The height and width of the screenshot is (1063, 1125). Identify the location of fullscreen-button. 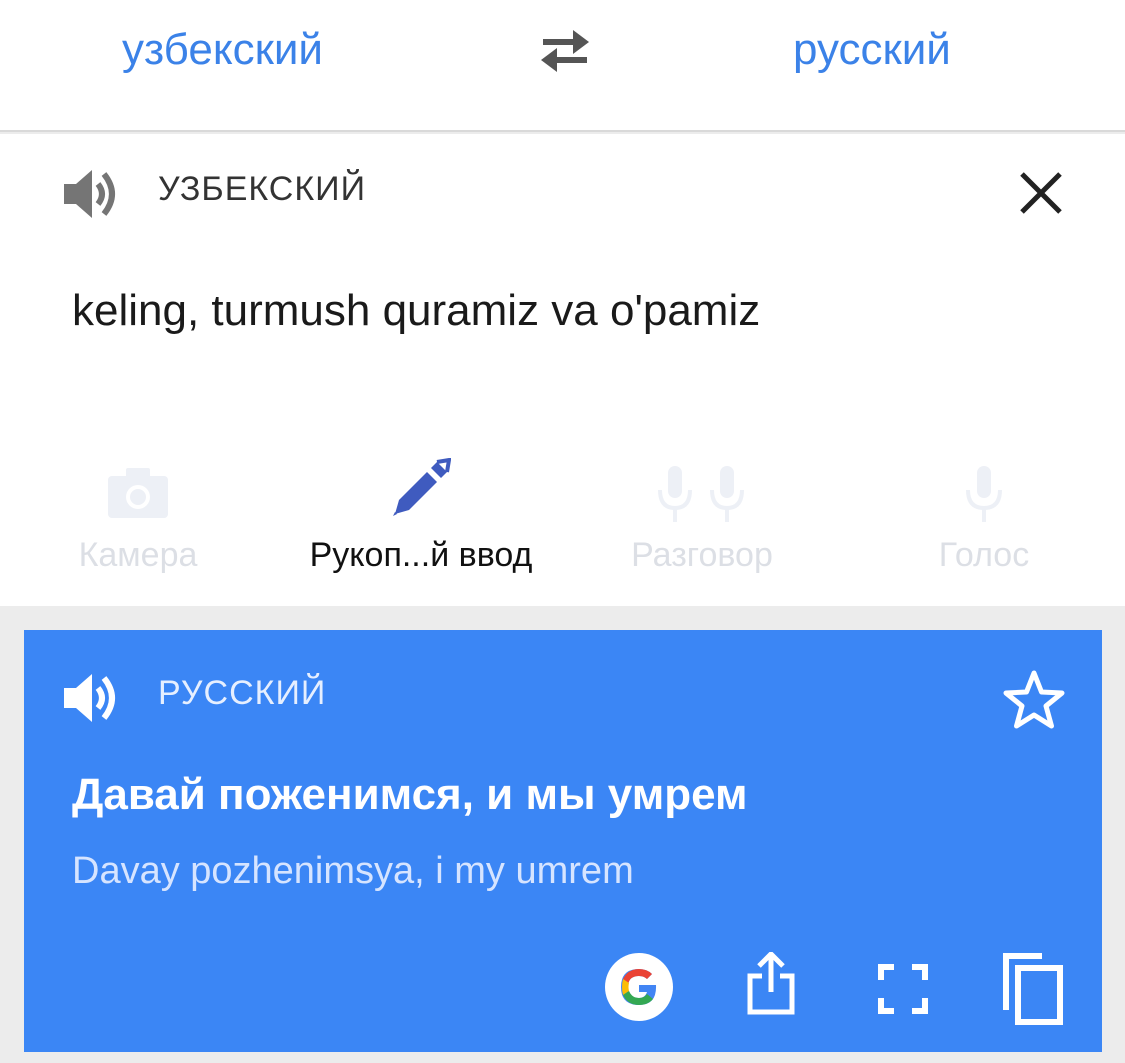
(903, 989).